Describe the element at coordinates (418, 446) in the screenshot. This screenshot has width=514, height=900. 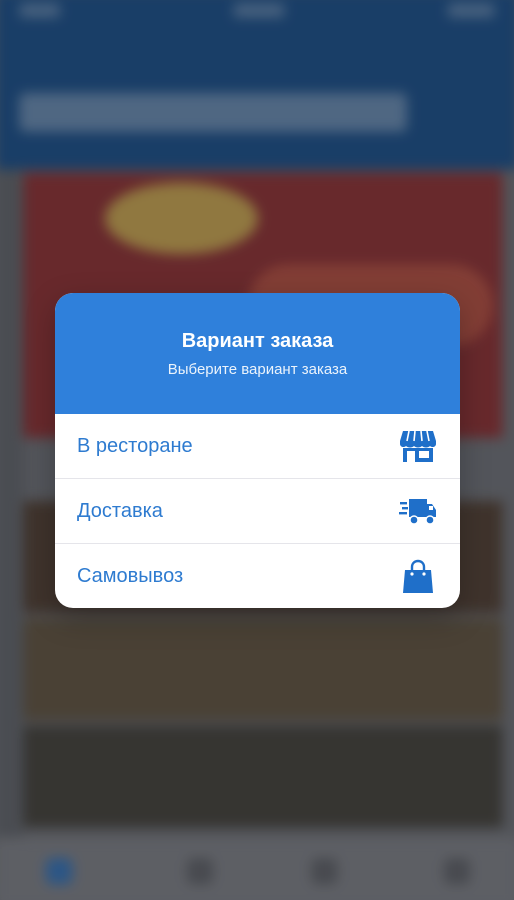
I see `store-icon` at that location.